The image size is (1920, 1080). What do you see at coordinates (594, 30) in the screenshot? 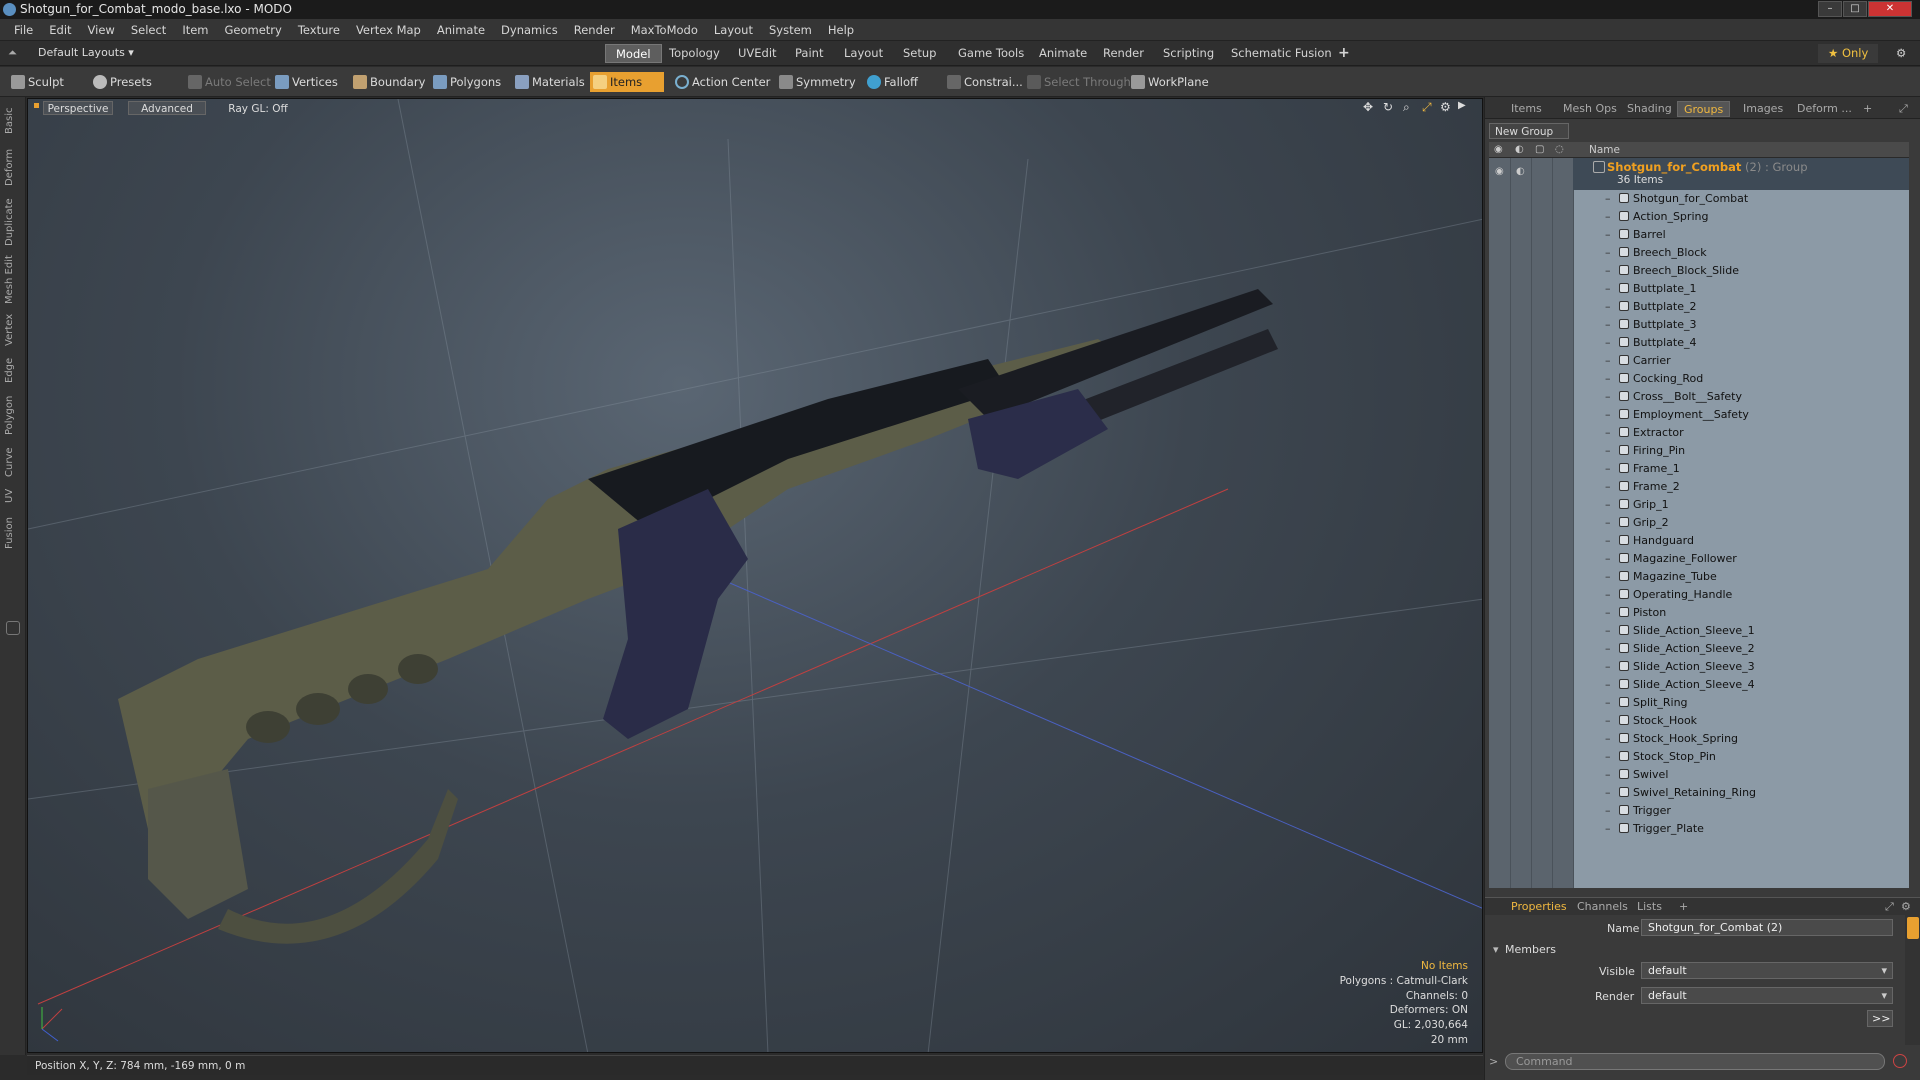
I see `menu-render: Render` at bounding box center [594, 30].